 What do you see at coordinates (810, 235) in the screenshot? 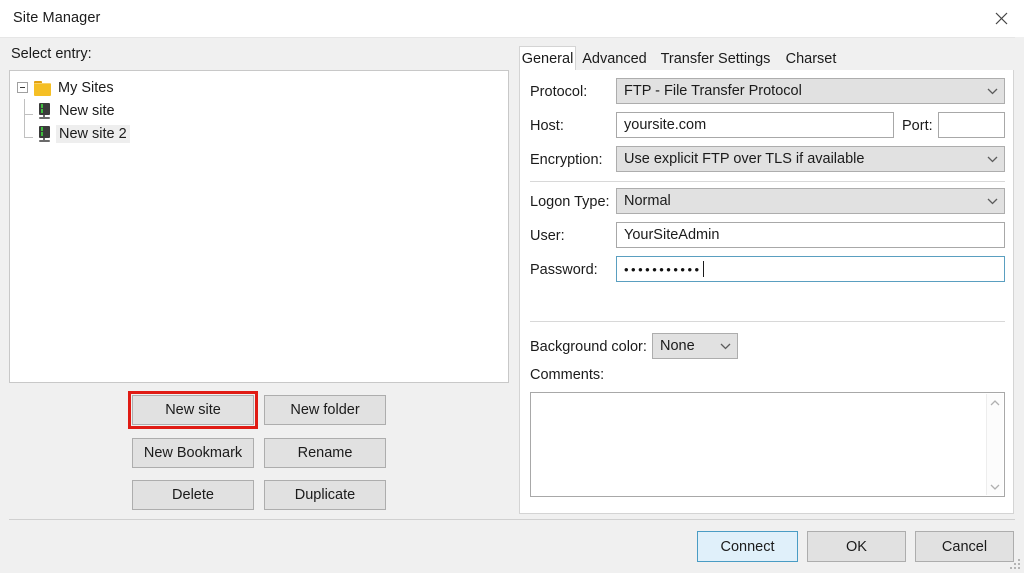
I see `user-input: YourSiteAdmin` at bounding box center [810, 235].